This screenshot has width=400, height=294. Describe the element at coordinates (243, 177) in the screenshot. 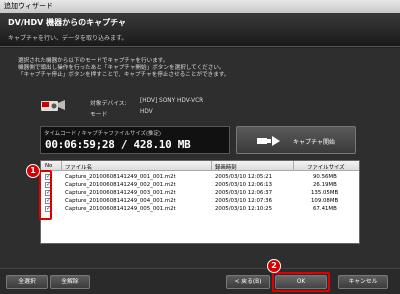

I see `row-time: 2005/03/10 12:05:21` at that location.